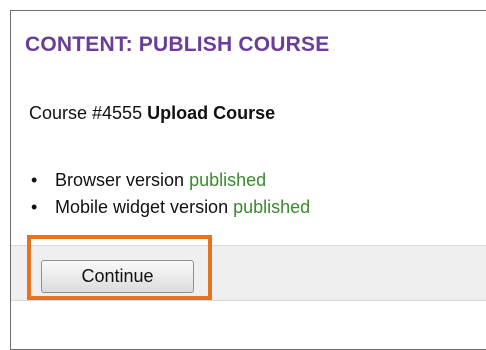 This screenshot has height=350, width=486. Describe the element at coordinates (177, 44) in the screenshot. I see `panel-title: CONTENT: PUBLISH COURSE` at that location.